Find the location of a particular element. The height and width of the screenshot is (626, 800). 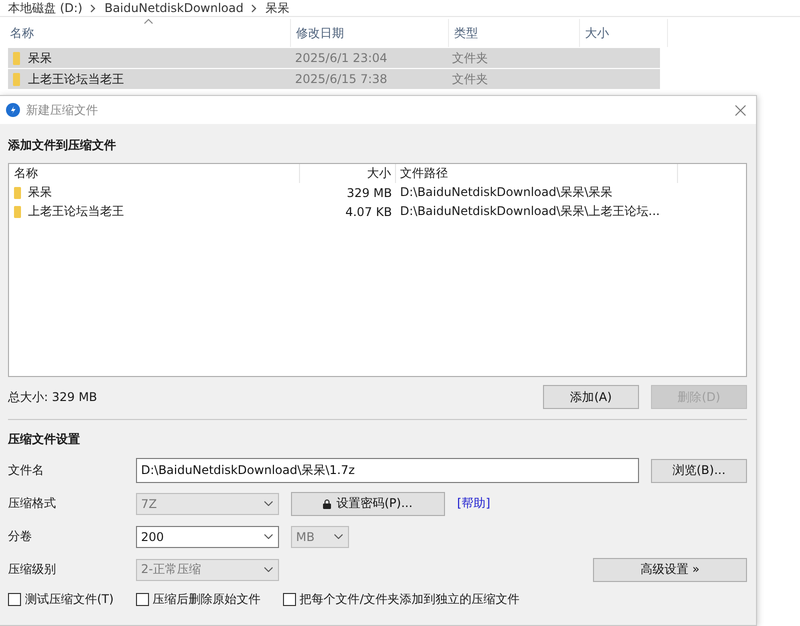

sort-caret-icon is located at coordinates (148, 21).